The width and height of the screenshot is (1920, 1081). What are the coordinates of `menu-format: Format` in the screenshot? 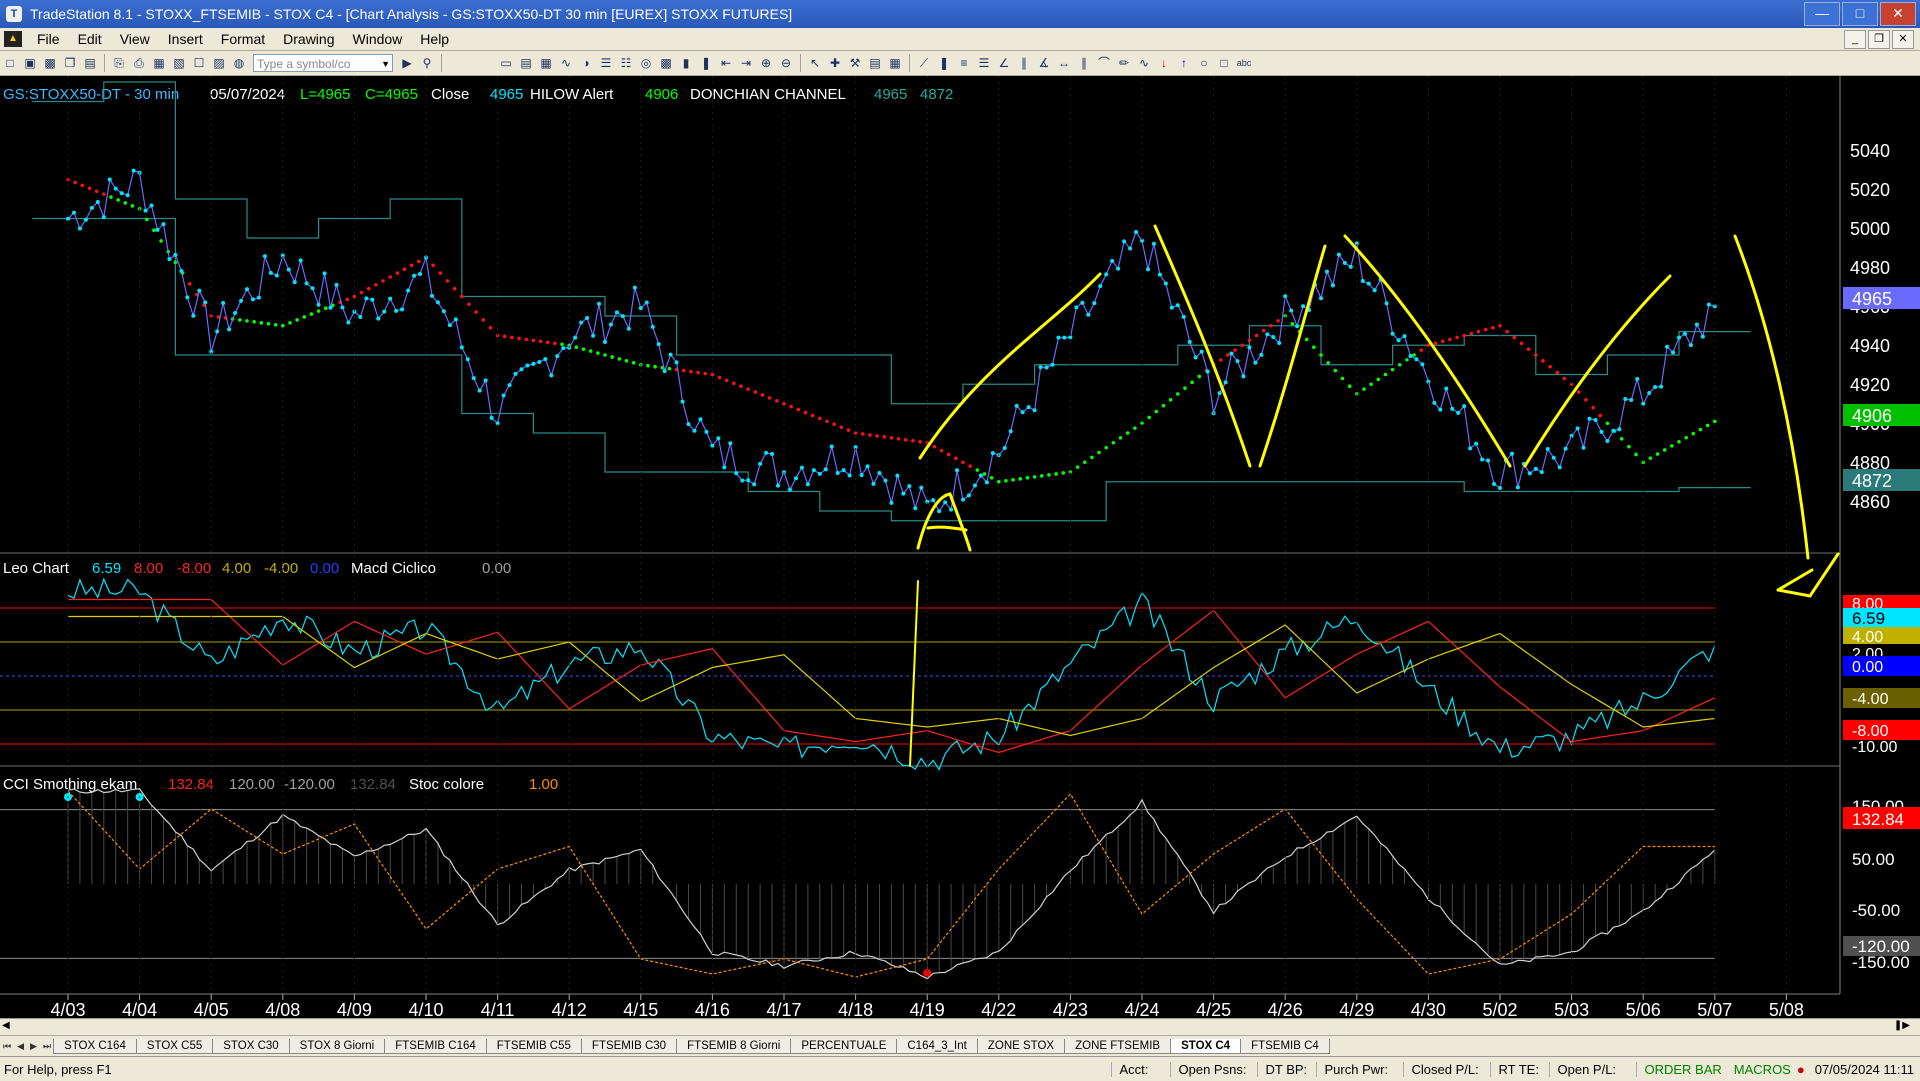 It's located at (243, 39).